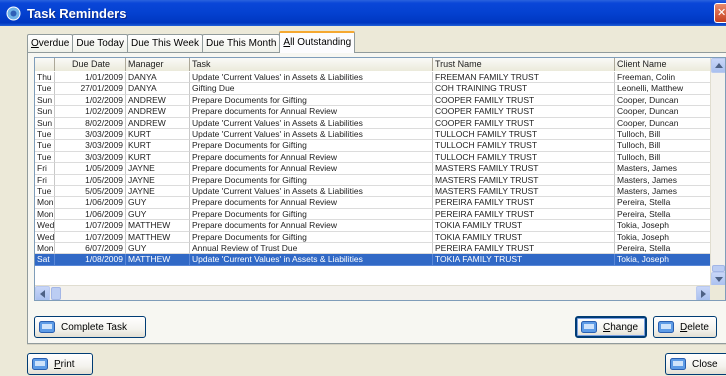 The image size is (726, 376). Describe the element at coordinates (695, 364) in the screenshot. I see `close-button: Close` at that location.